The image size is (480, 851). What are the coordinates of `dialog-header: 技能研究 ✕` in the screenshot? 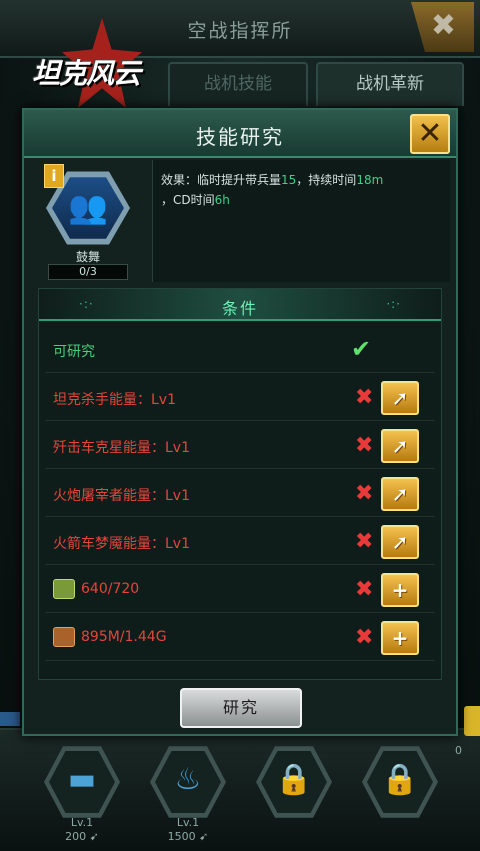 It's located at (240, 134).